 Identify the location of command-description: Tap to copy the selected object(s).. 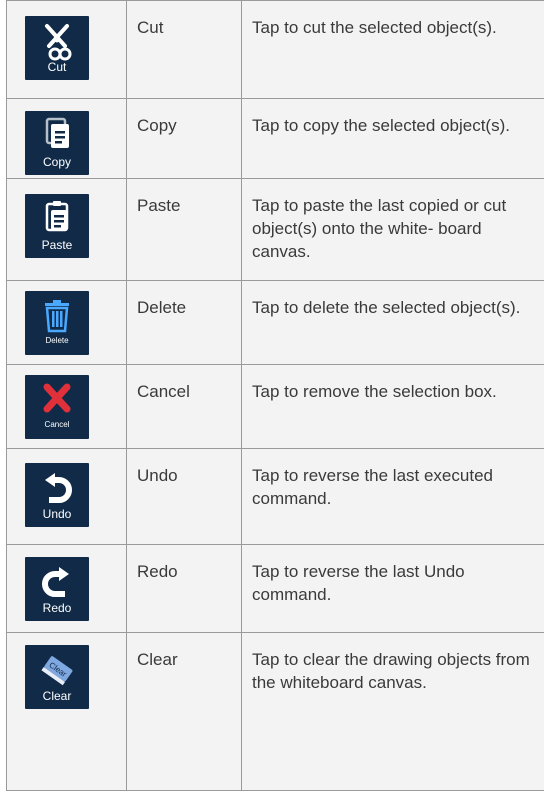
(392, 138).